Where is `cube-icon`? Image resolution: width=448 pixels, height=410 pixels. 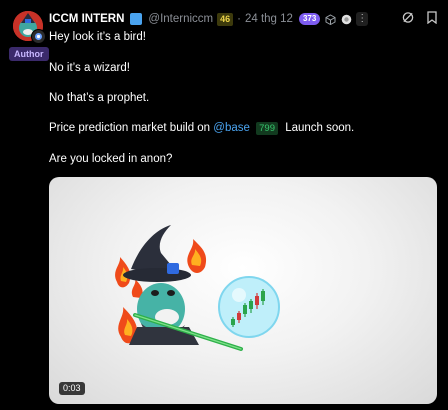 cube-icon is located at coordinates (330, 19).